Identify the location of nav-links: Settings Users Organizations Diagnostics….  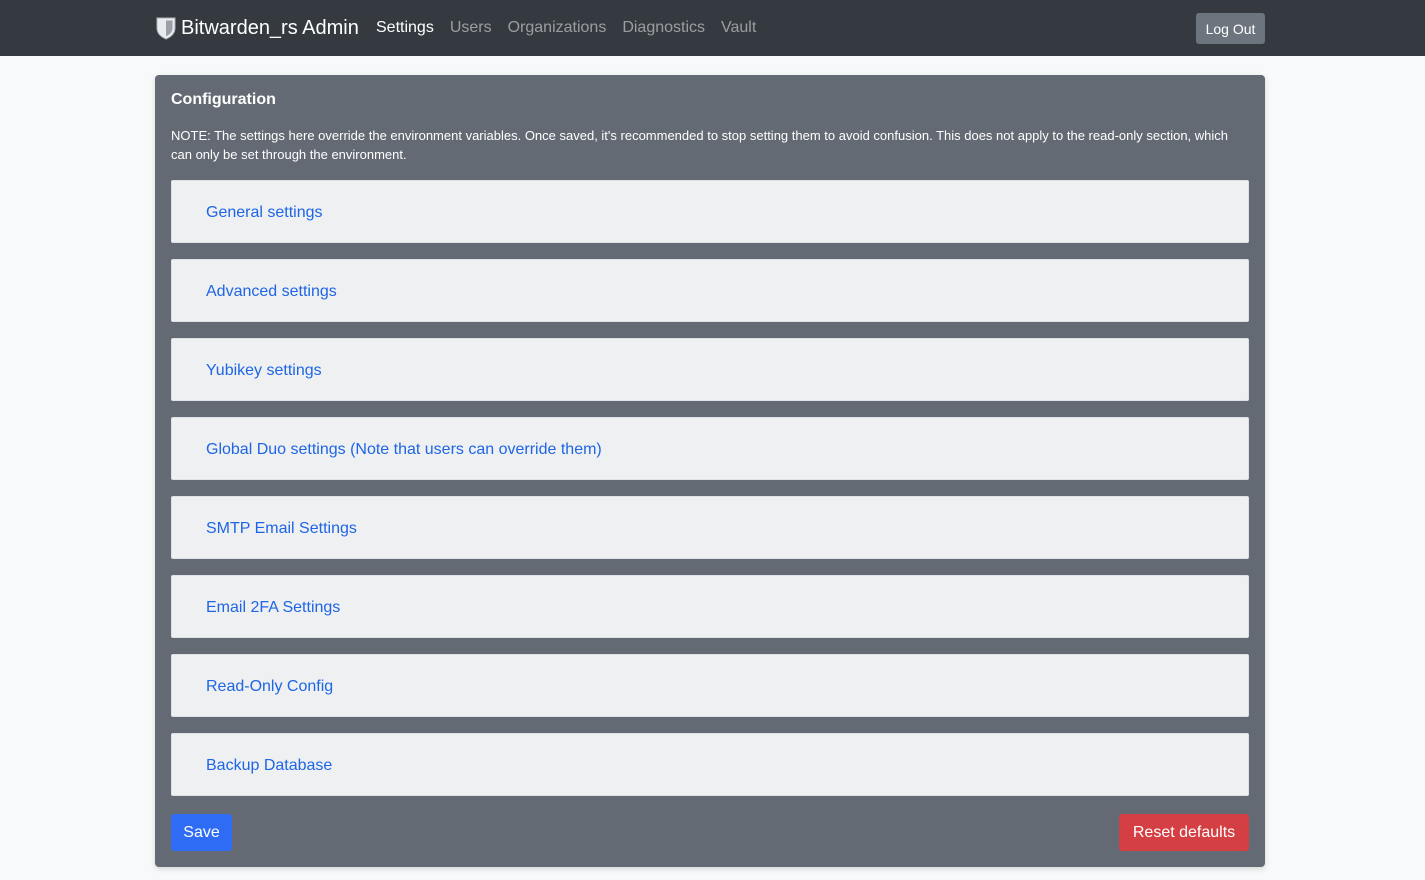
(574, 28).